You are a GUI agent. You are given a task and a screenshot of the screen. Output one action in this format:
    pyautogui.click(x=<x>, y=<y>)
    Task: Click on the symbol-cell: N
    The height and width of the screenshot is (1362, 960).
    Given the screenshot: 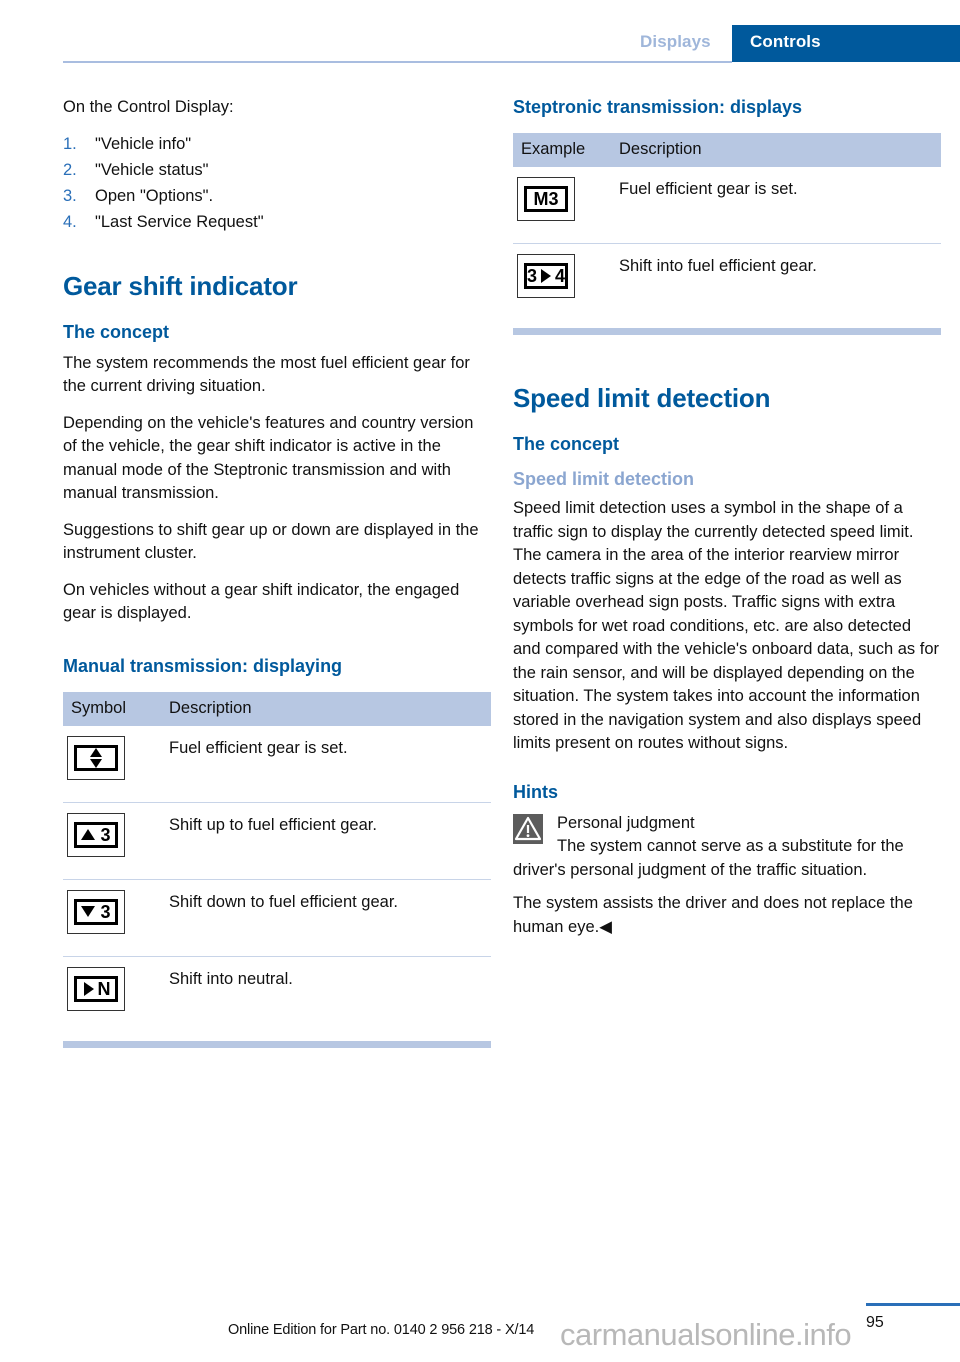 What is the action you would take?
    pyautogui.click(x=112, y=994)
    